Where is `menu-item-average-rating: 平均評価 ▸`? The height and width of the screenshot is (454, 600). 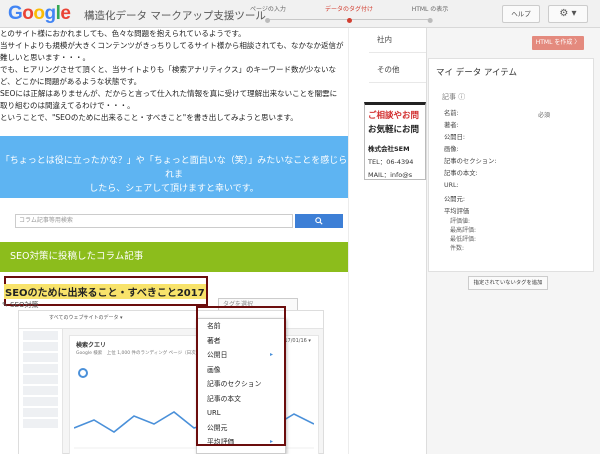 menu-item-average-rating: 平均評価 ▸ is located at coordinates (241, 442).